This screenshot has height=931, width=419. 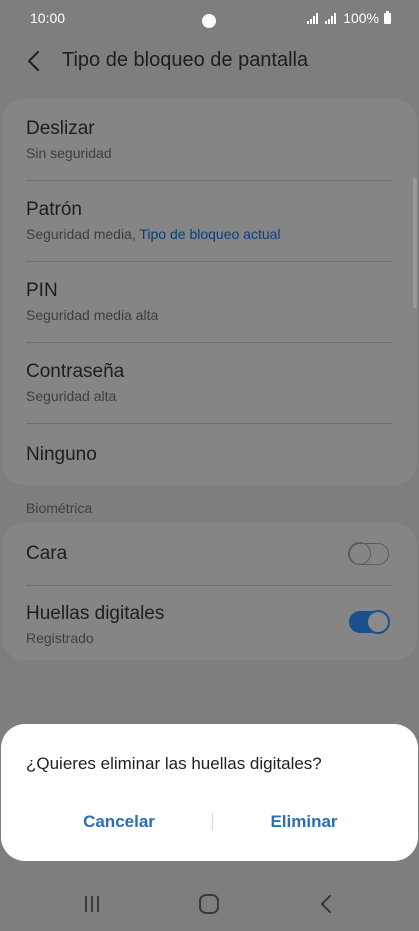 I want to click on status-right: 100%, so click(x=349, y=18).